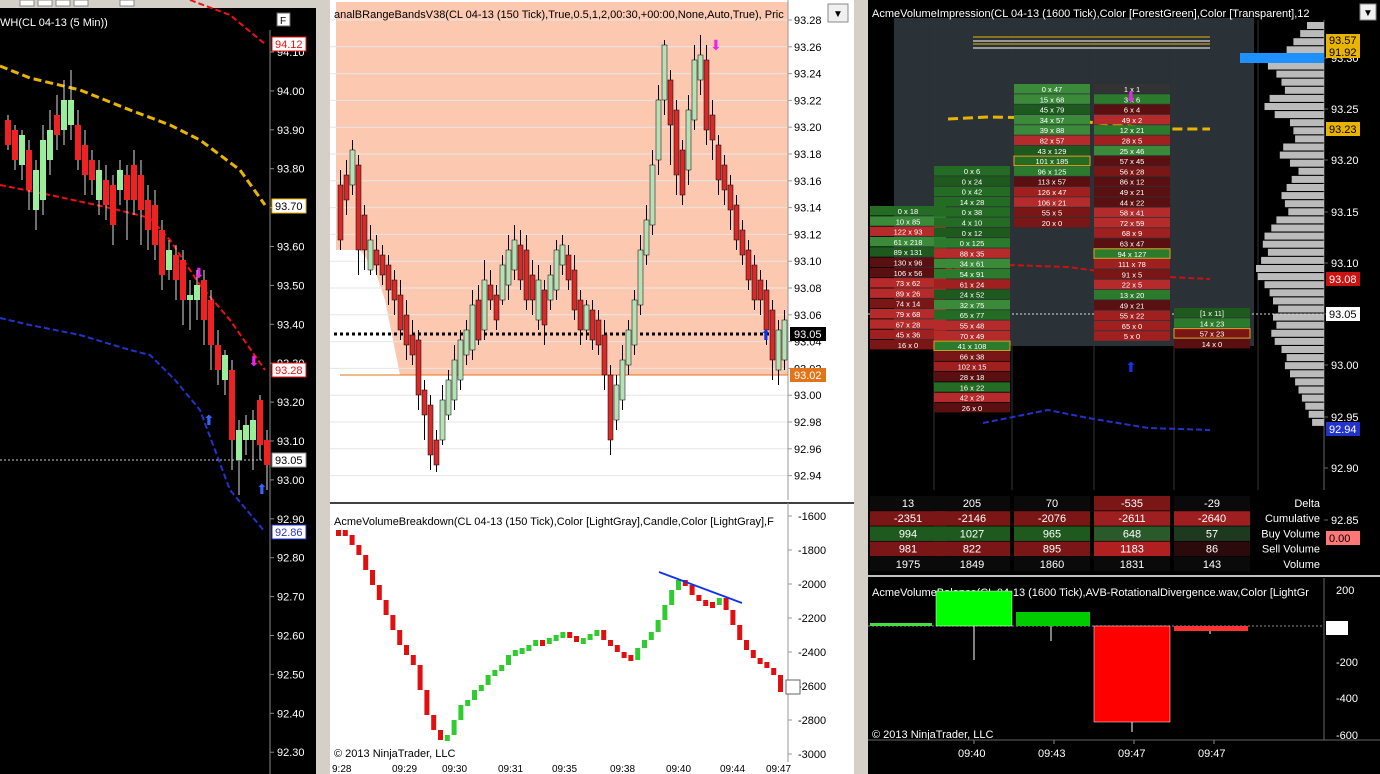  Describe the element at coordinates (1343, 315) in the screenshot. I see `svg-text: 93.05` at that location.